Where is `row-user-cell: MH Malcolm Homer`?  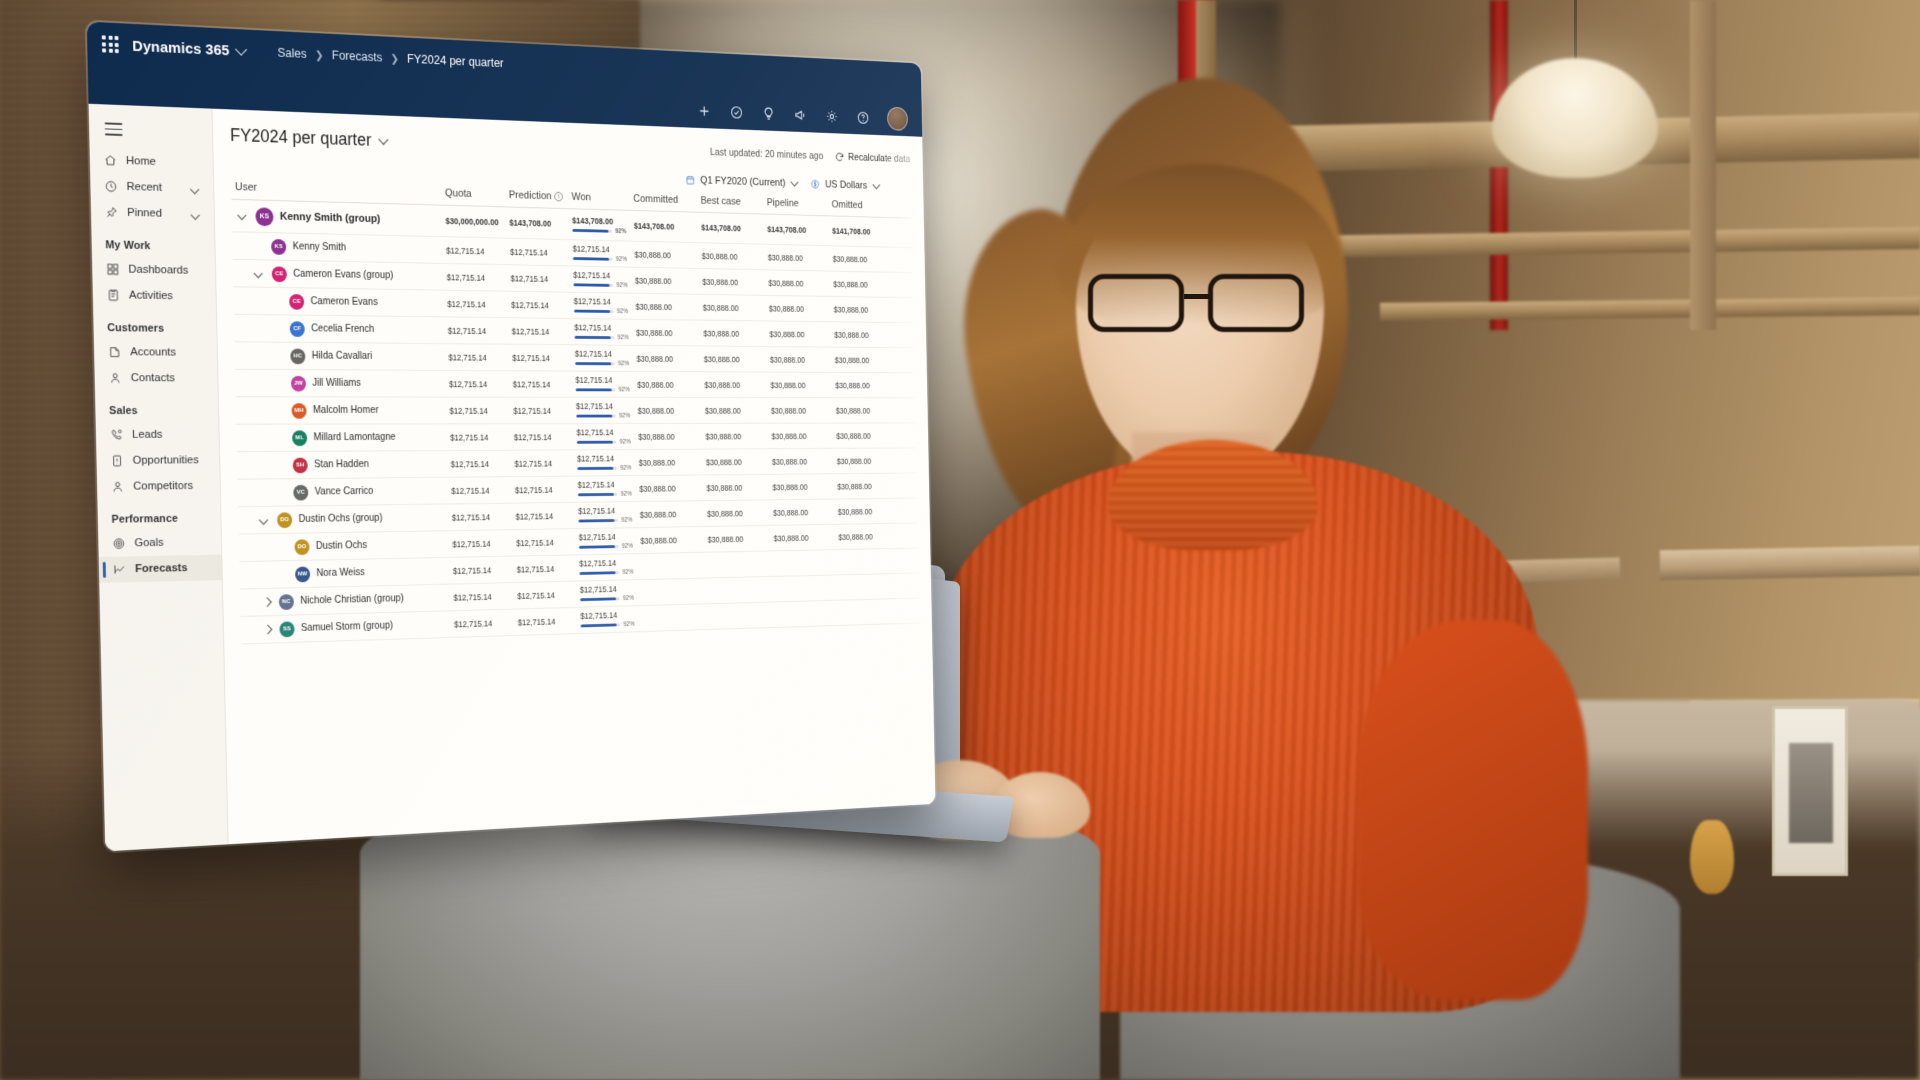 row-user-cell: MH Malcolm Homer is located at coordinates (343, 410).